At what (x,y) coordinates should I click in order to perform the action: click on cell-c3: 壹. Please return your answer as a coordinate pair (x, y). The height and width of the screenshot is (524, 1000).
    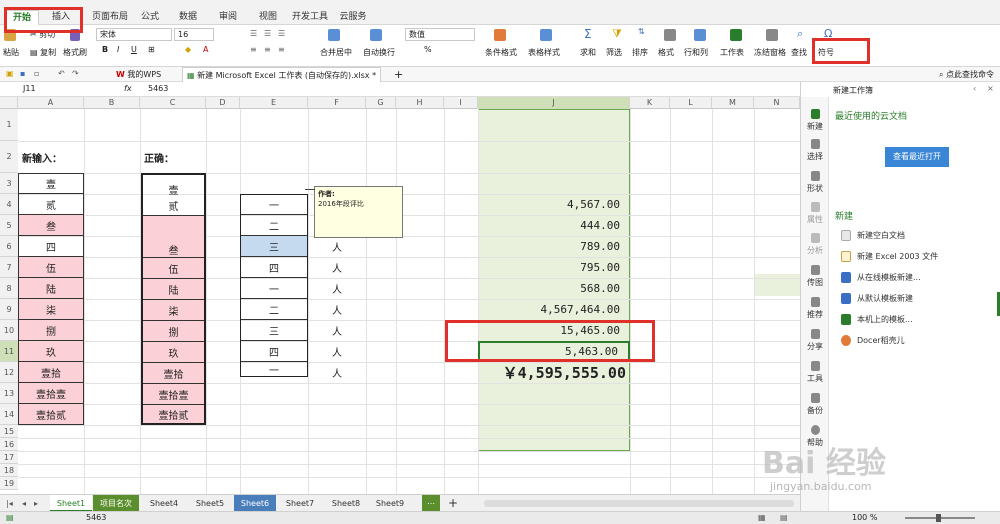
    Looking at the image, I should click on (173, 189).